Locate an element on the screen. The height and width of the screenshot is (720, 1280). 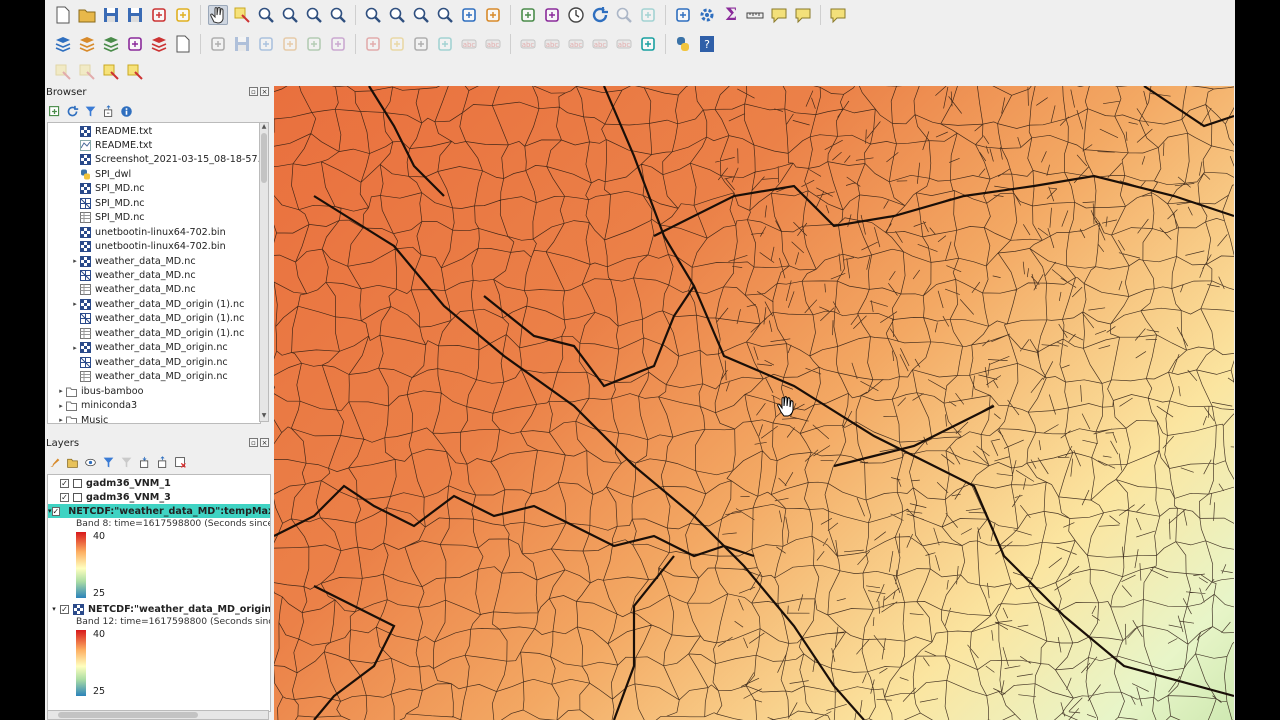
browser-scrollbar: ▲ ▼ is located at coordinates (264, 272).